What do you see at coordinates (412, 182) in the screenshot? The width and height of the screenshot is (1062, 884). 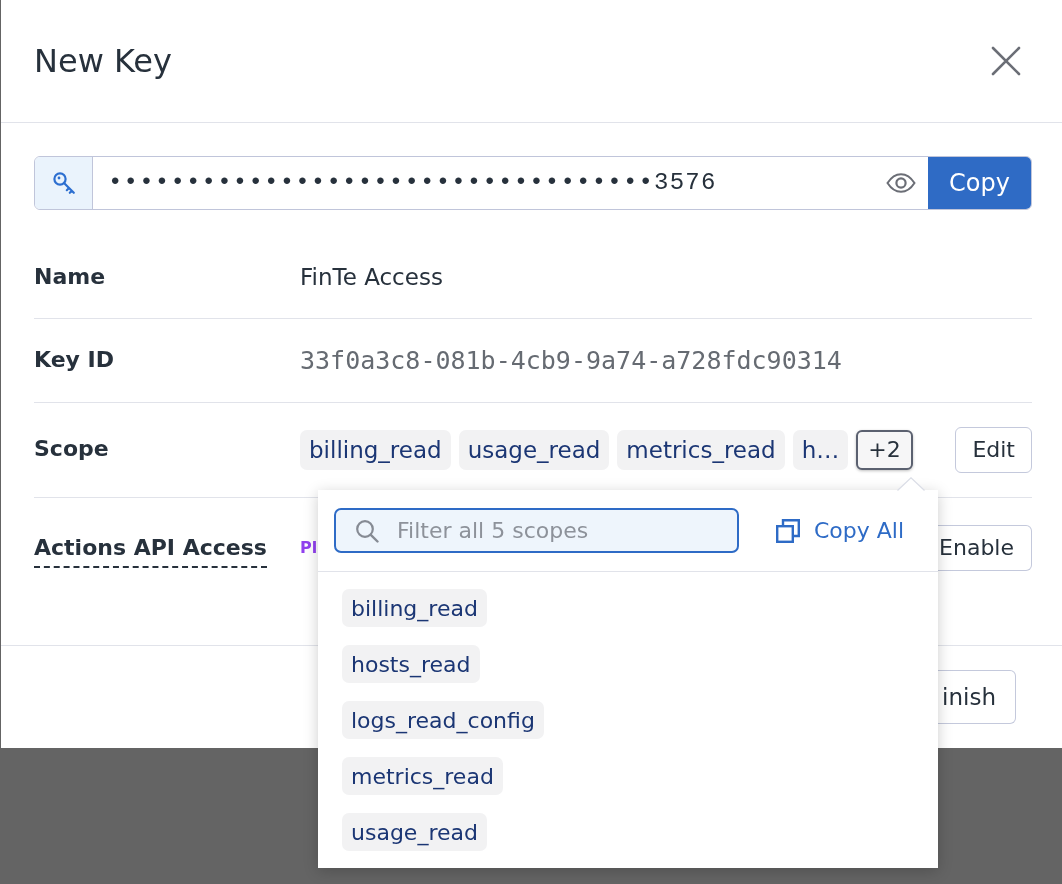 I see `api-key-value: •••••••••••••••••••••••••••••••••••3576` at bounding box center [412, 182].